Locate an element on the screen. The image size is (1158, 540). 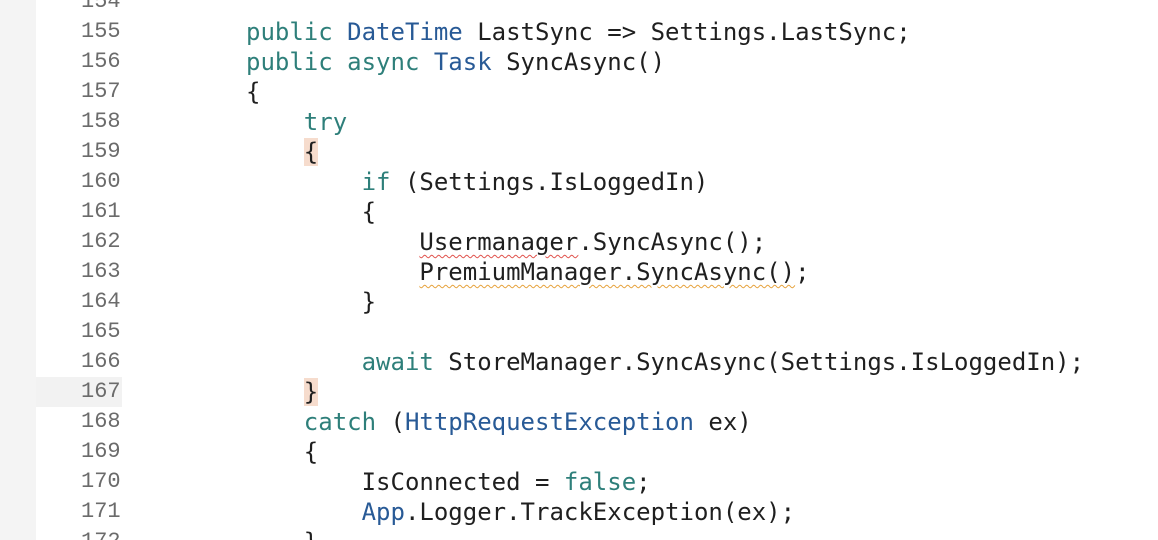
code-text: try is located at coordinates (296, 122).